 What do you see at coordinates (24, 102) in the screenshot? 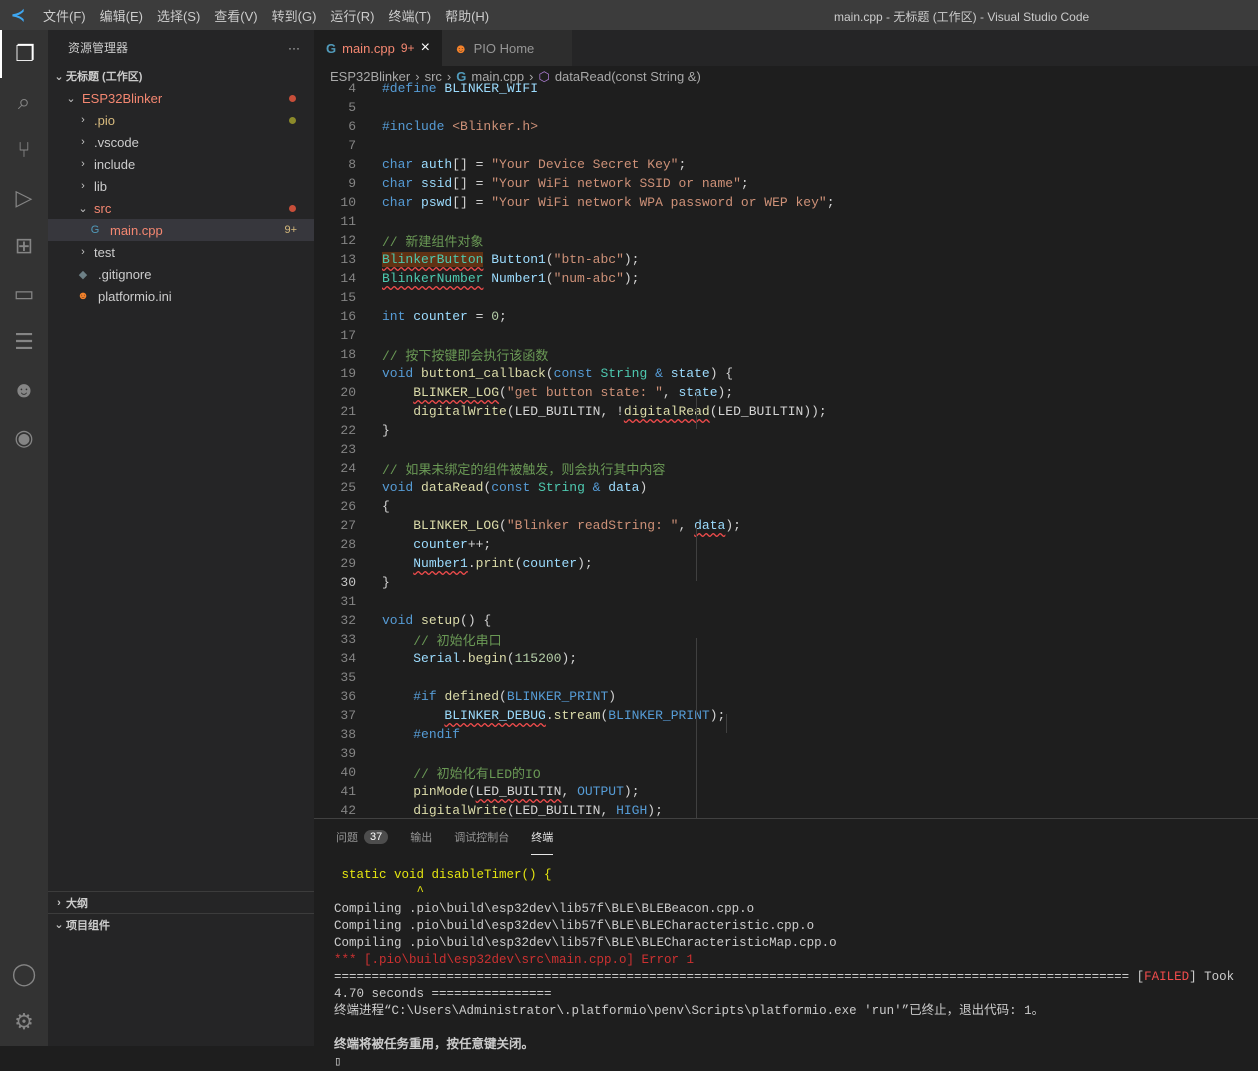
I see `search-icon: ⌕` at bounding box center [24, 102].